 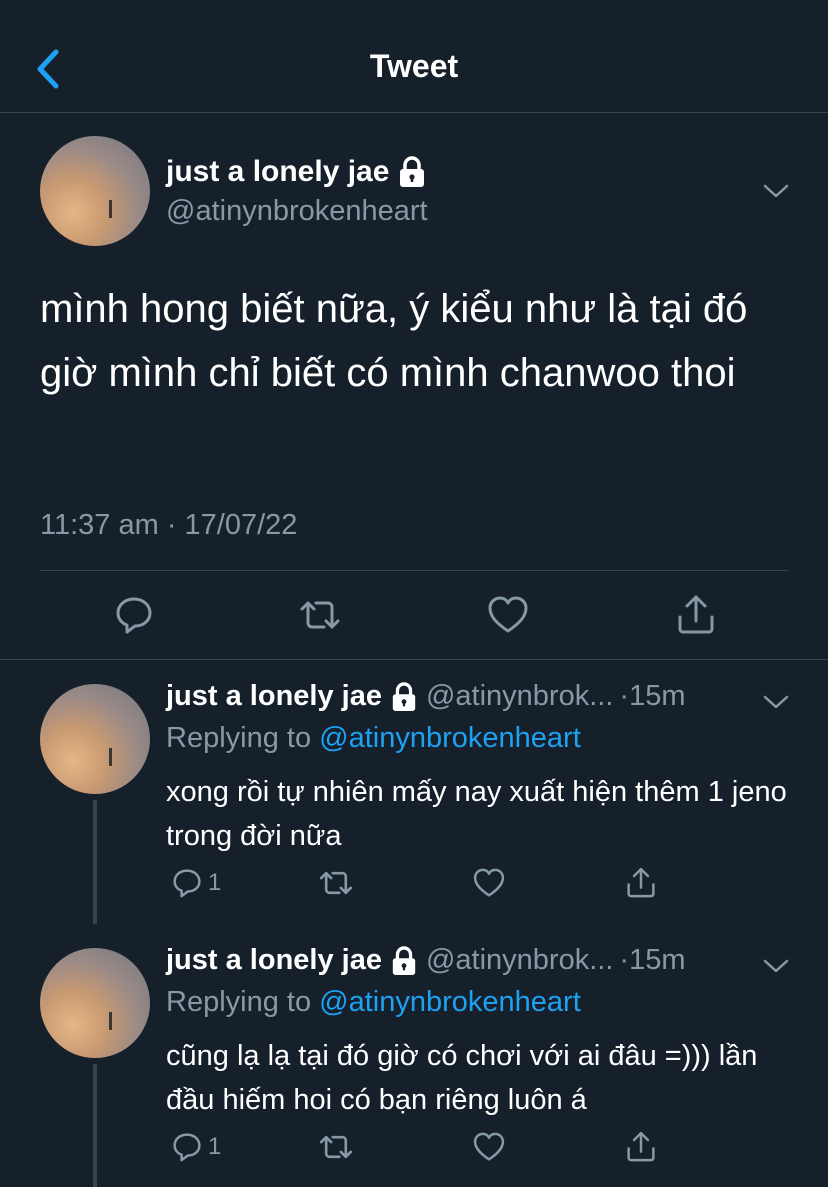 What do you see at coordinates (414, 66) in the screenshot?
I see `page-title: Tweet` at bounding box center [414, 66].